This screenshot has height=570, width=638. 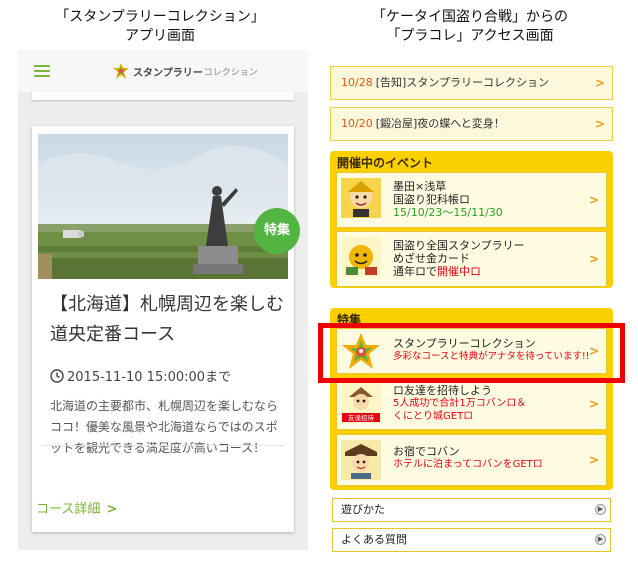 I want to click on special-subtitle: ホテルに泊まってコバンをGETロ, so click(x=468, y=464).